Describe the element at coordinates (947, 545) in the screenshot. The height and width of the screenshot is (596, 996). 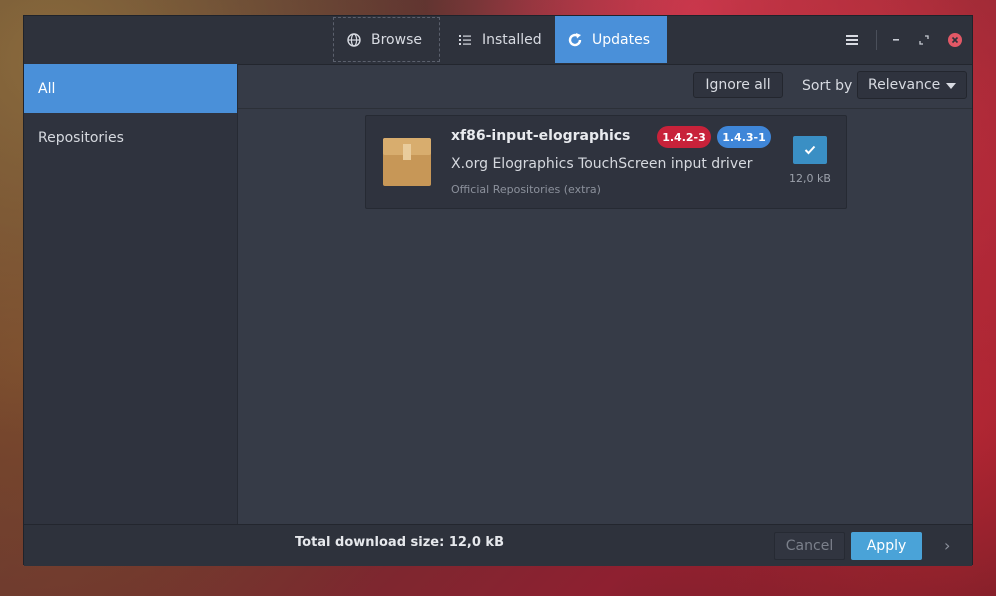
I see `chevron-right-icon: ›` at that location.